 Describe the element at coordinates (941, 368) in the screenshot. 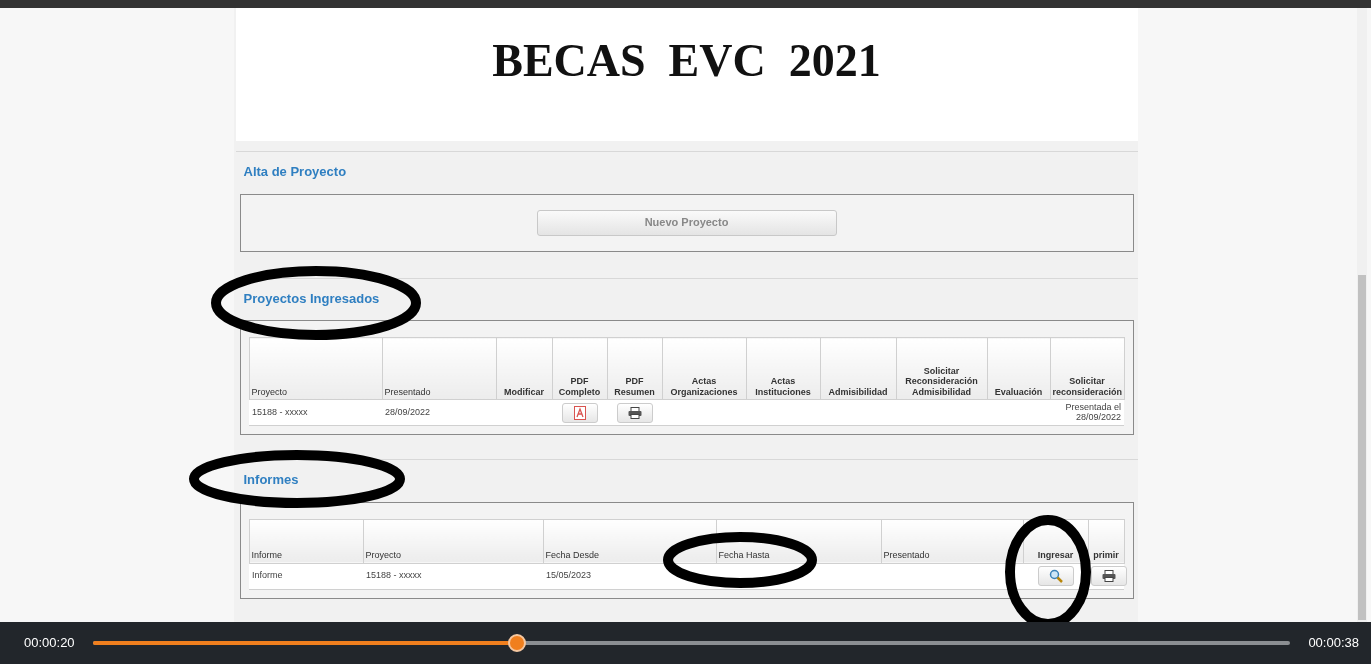

I see `column-header: Solicitar Reconsideración Admisibilidad` at that location.